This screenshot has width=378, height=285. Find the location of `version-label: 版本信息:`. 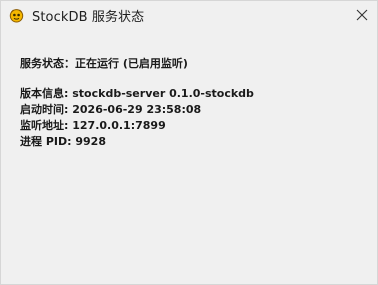

version-label: 版本信息: is located at coordinates (44, 93).